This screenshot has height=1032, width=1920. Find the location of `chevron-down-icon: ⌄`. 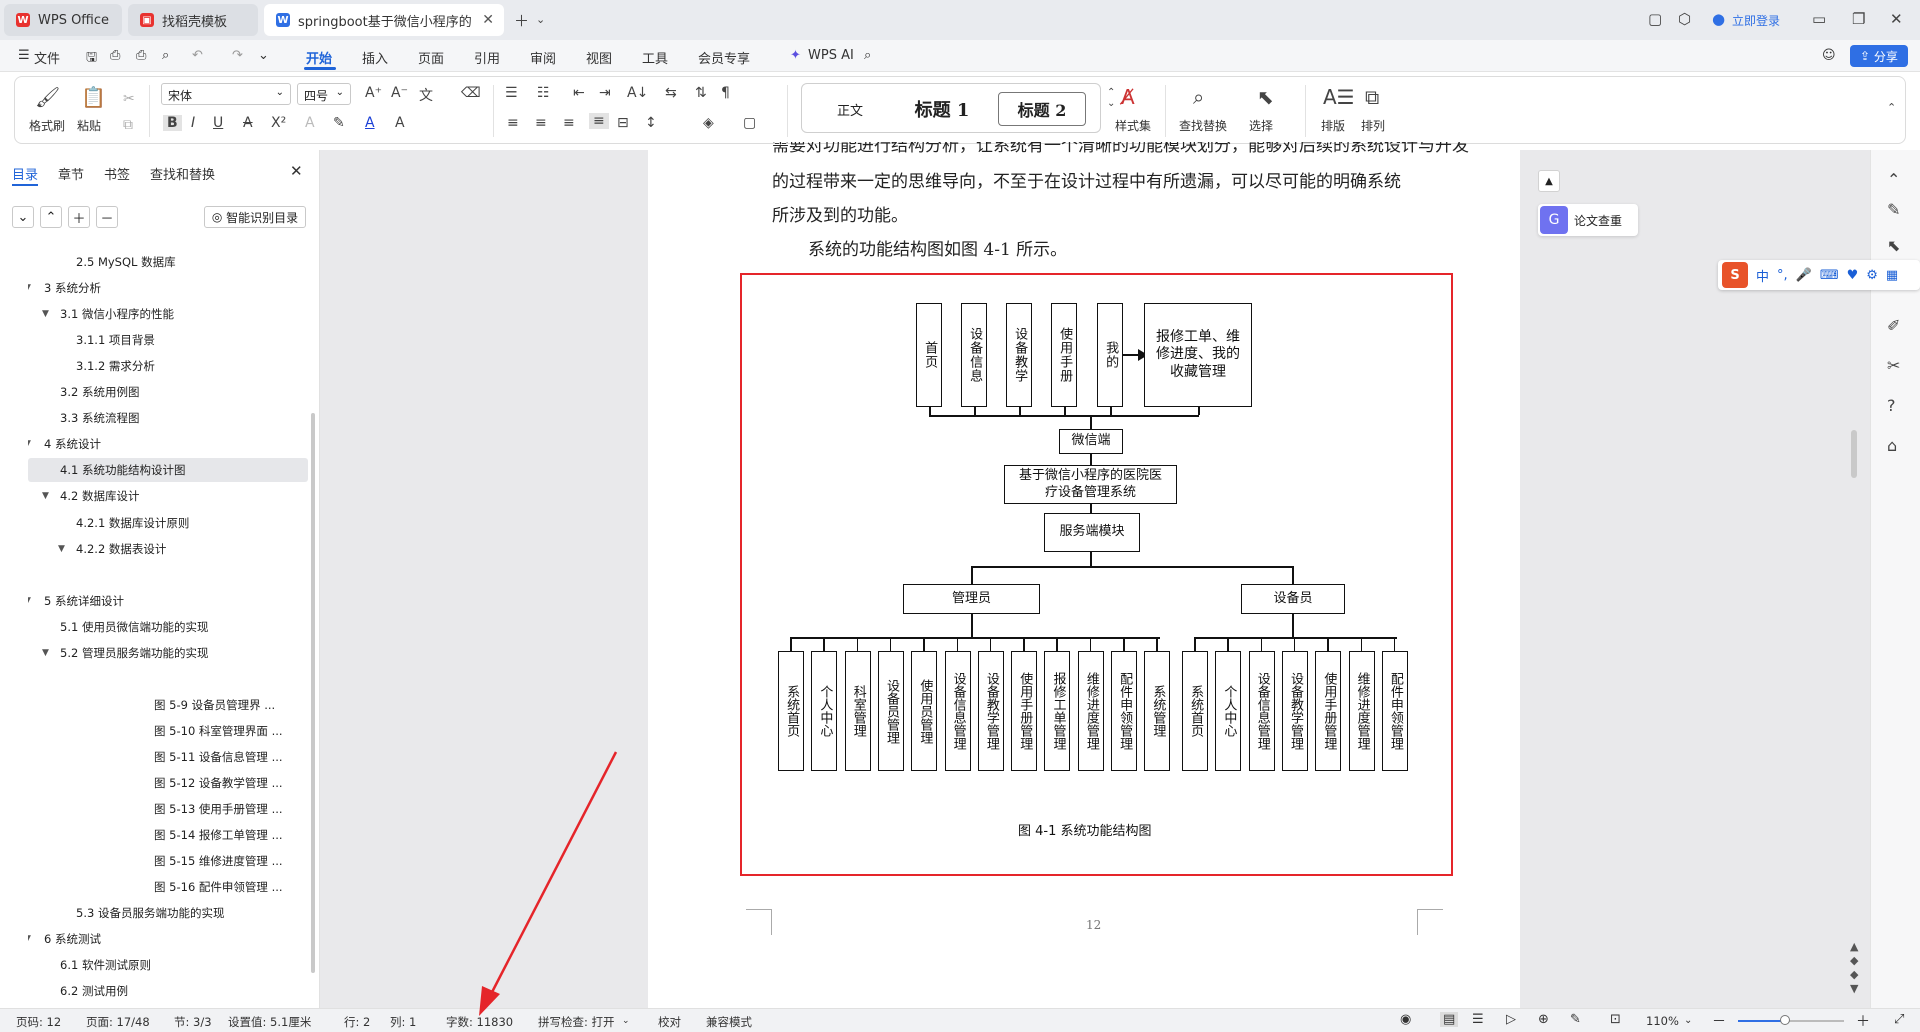

chevron-down-icon: ⌄ is located at coordinates (540, 19).